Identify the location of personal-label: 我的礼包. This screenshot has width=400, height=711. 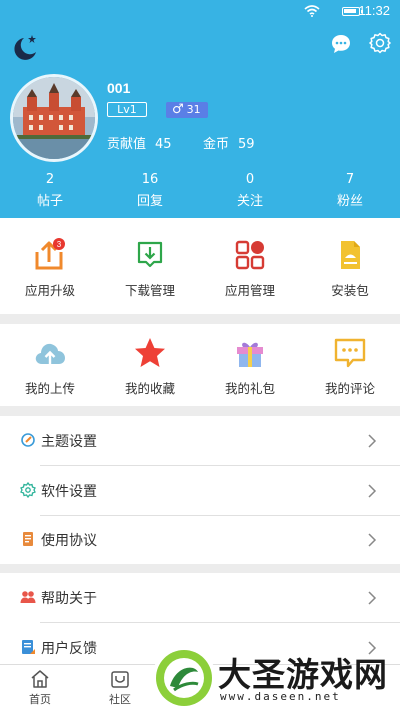
(249, 388).